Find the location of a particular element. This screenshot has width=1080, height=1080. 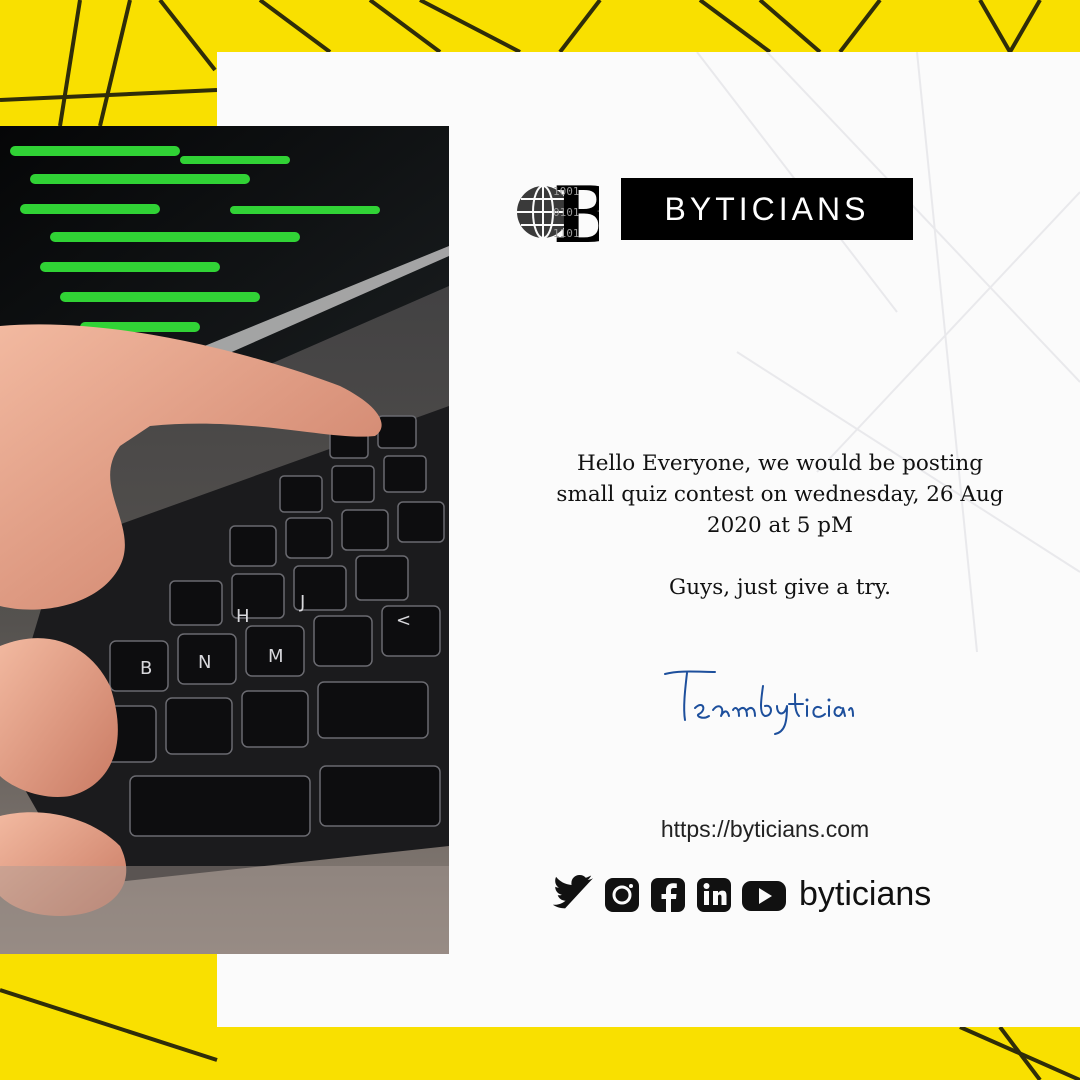

message-line: Guys, just give a try. is located at coordinates (780, 587).